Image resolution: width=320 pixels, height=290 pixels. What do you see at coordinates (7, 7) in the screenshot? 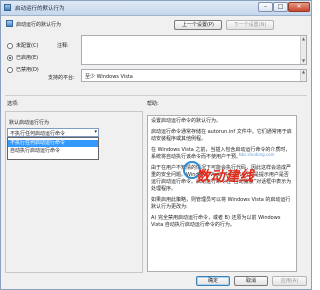
I see `policy-icon` at bounding box center [7, 7].